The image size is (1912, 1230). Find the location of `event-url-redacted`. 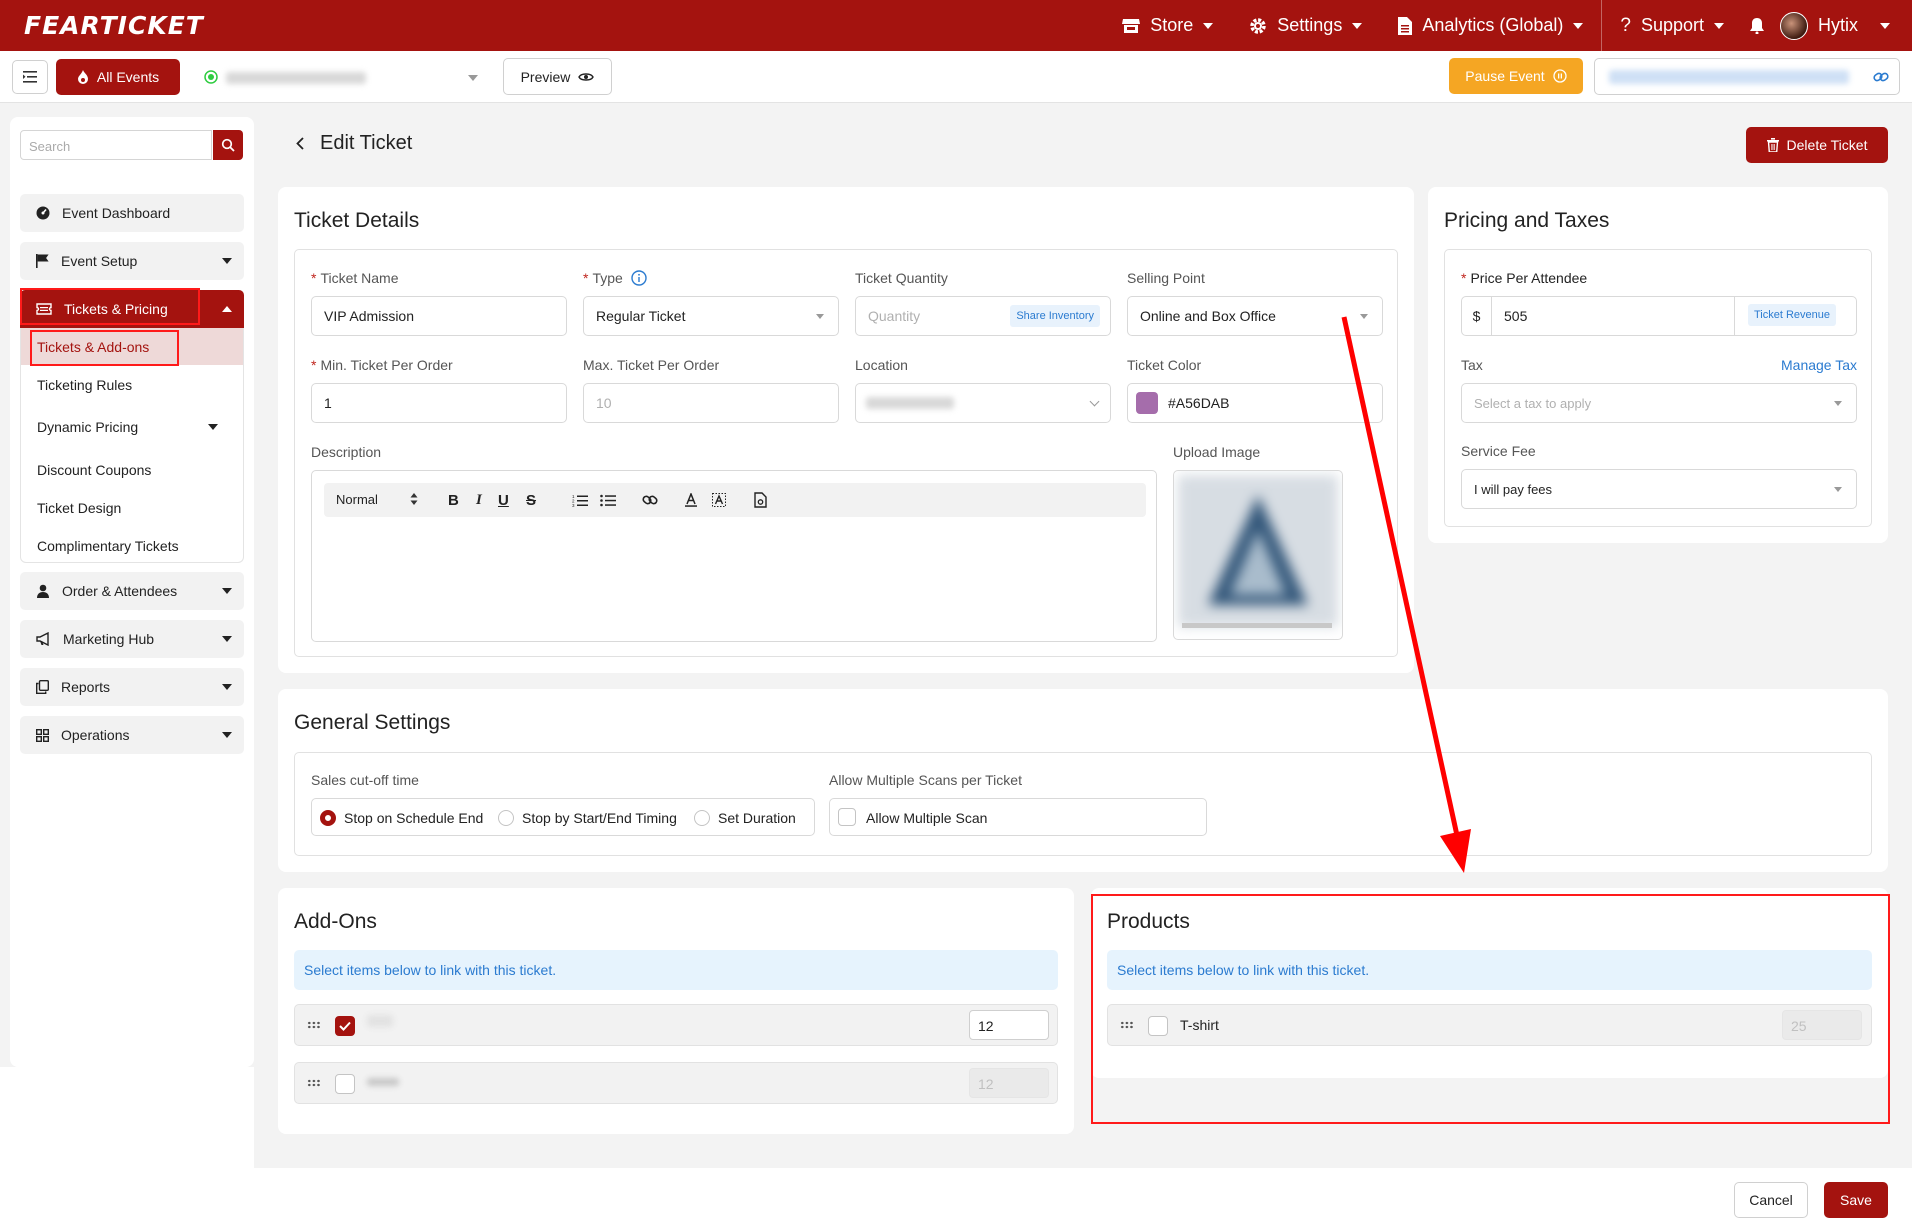

event-url-redacted is located at coordinates (1729, 77).